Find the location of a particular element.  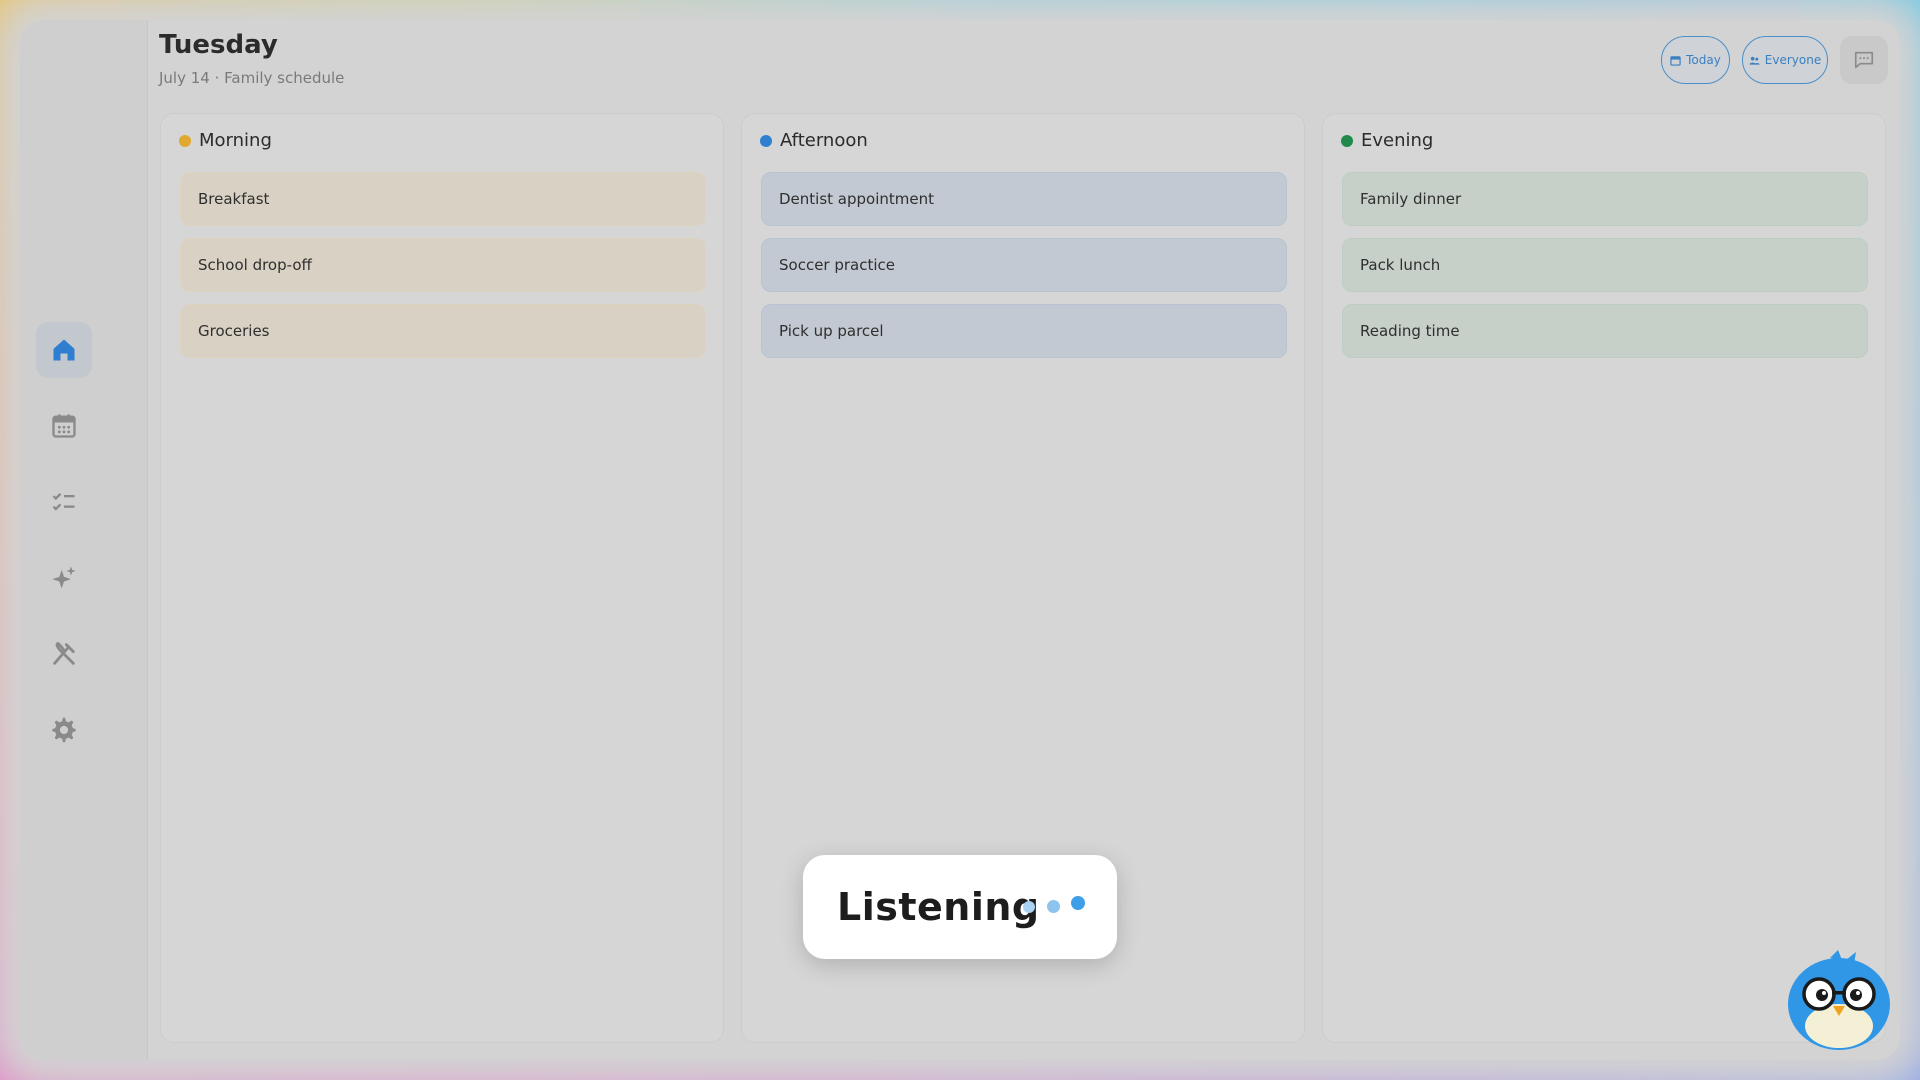

page-title: Tuesday is located at coordinates (218, 45).